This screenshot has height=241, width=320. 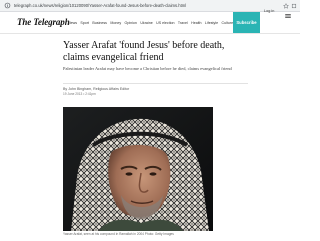 I want to click on site-info-icon, so click(x=7, y=5).